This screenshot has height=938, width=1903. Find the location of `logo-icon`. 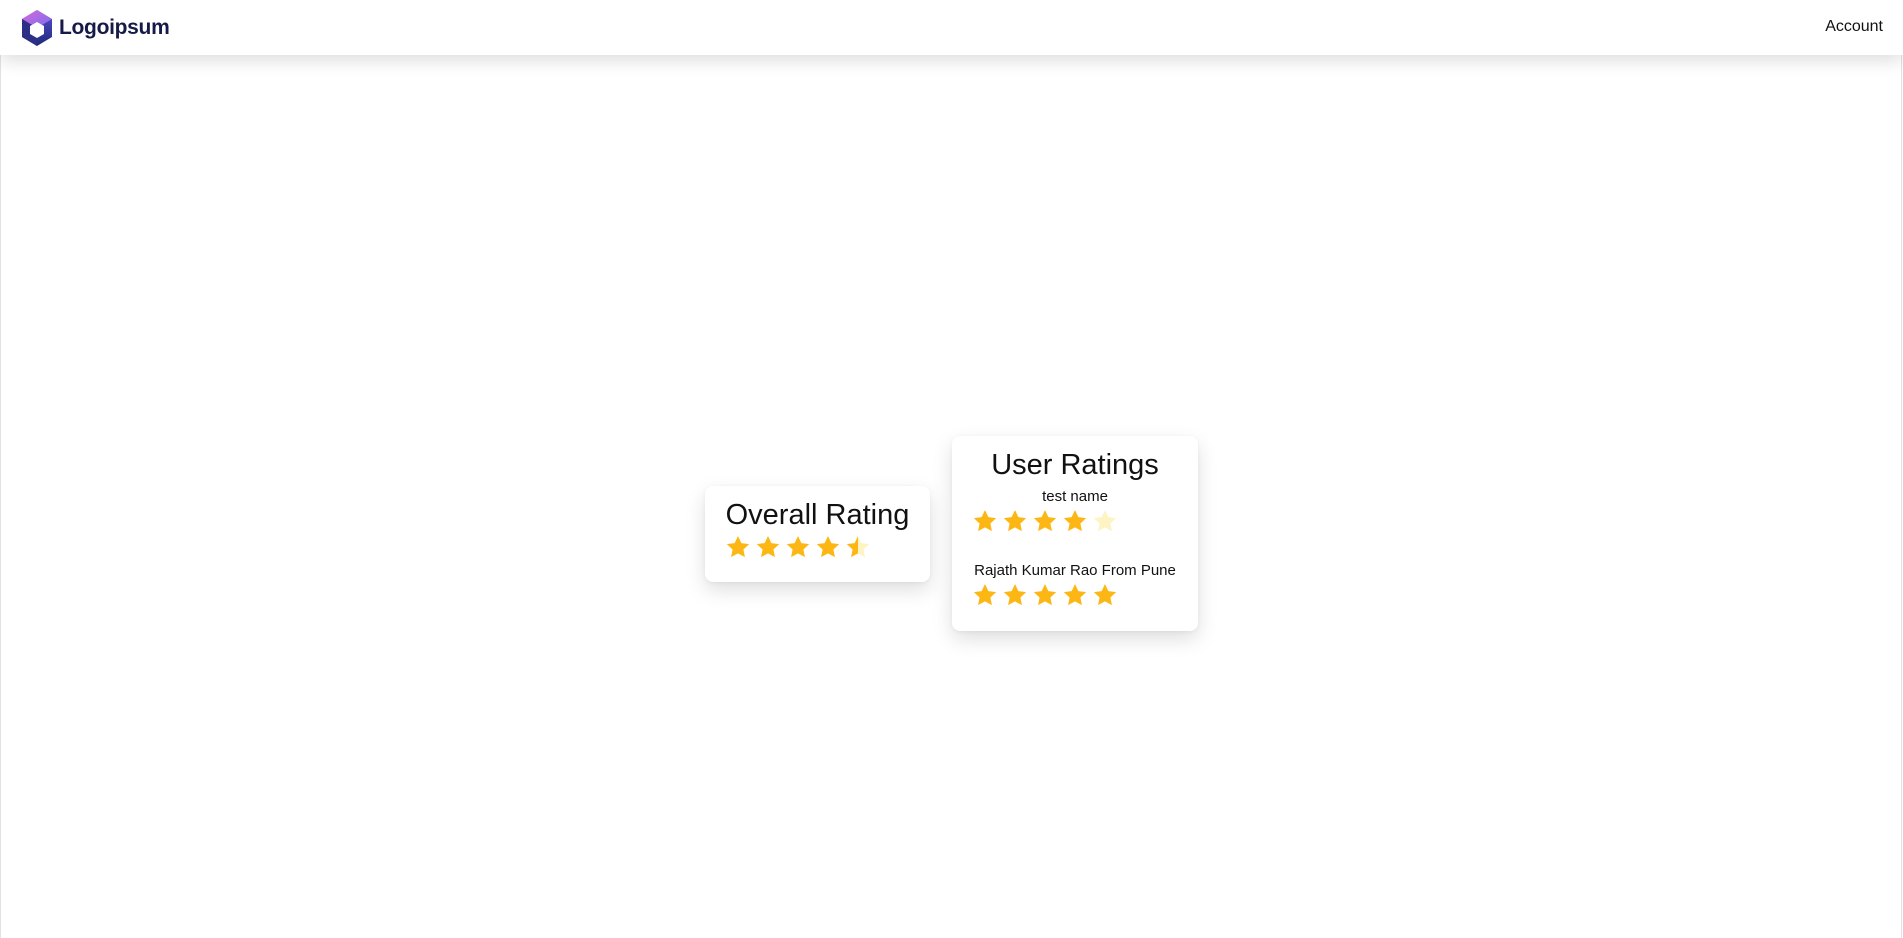

logo-icon is located at coordinates (37, 28).